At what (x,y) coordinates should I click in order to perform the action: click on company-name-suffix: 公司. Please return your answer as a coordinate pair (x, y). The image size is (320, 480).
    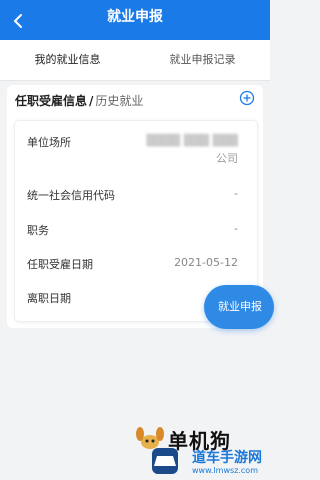
    Looking at the image, I should click on (227, 158).